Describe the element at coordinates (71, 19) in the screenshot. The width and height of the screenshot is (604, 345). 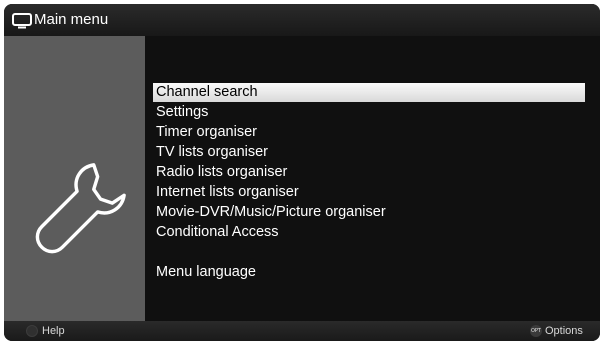
I see `page-title: Main menu` at that location.